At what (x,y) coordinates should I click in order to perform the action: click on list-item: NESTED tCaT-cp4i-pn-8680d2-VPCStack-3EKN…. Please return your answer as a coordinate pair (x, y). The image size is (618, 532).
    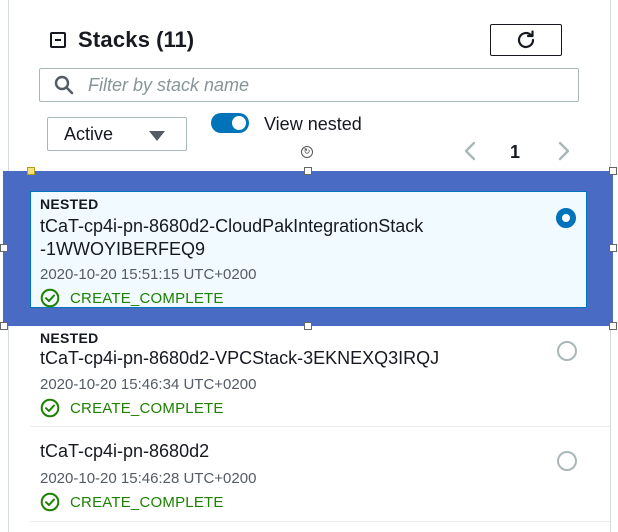
    Looking at the image, I should click on (239, 374).